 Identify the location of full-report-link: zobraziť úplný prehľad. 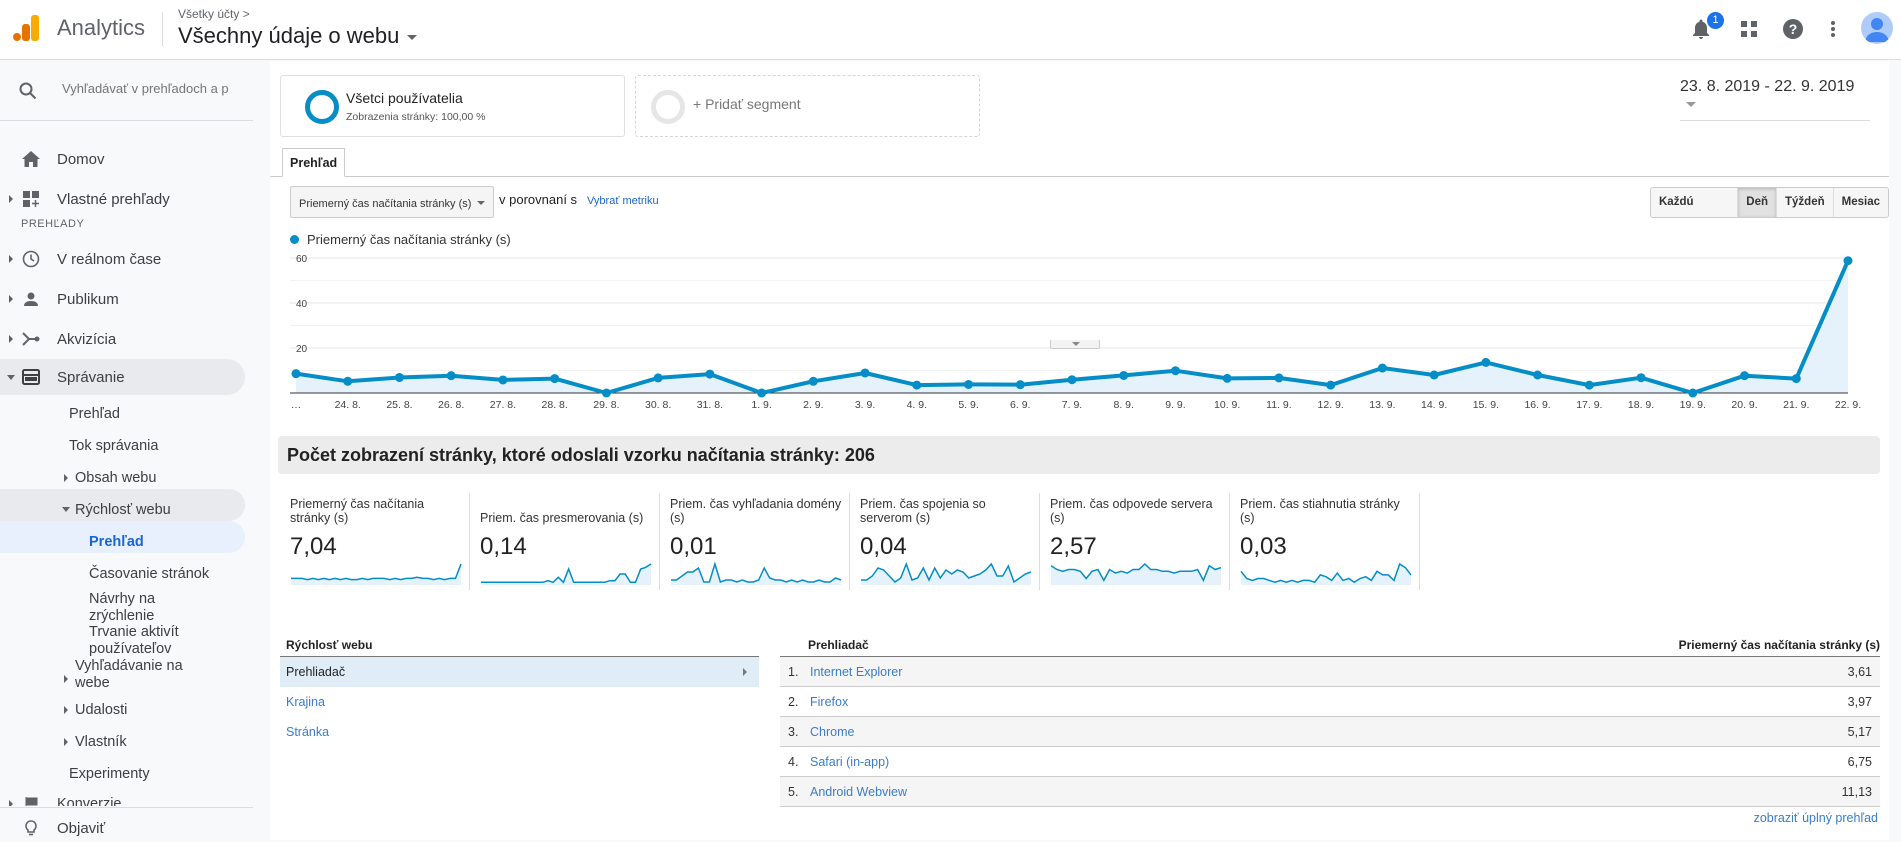
(1816, 818).